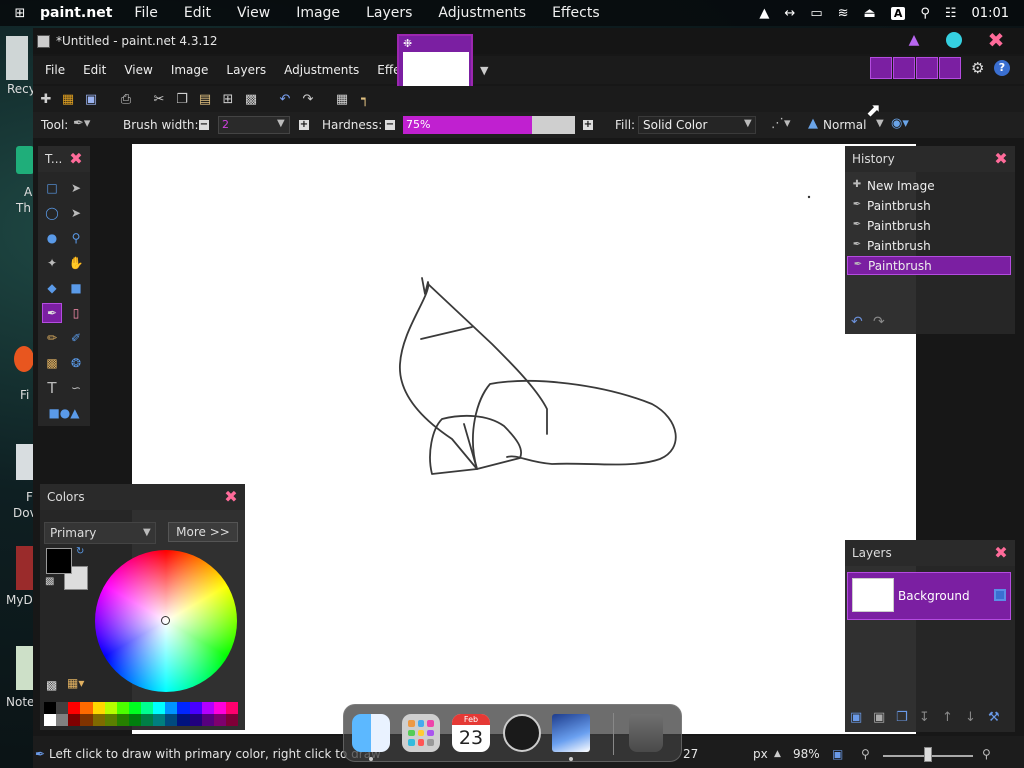 This screenshot has width=1024, height=768. Describe the element at coordinates (879, 322) in the screenshot. I see `history-redo-icon: ↷` at that location.